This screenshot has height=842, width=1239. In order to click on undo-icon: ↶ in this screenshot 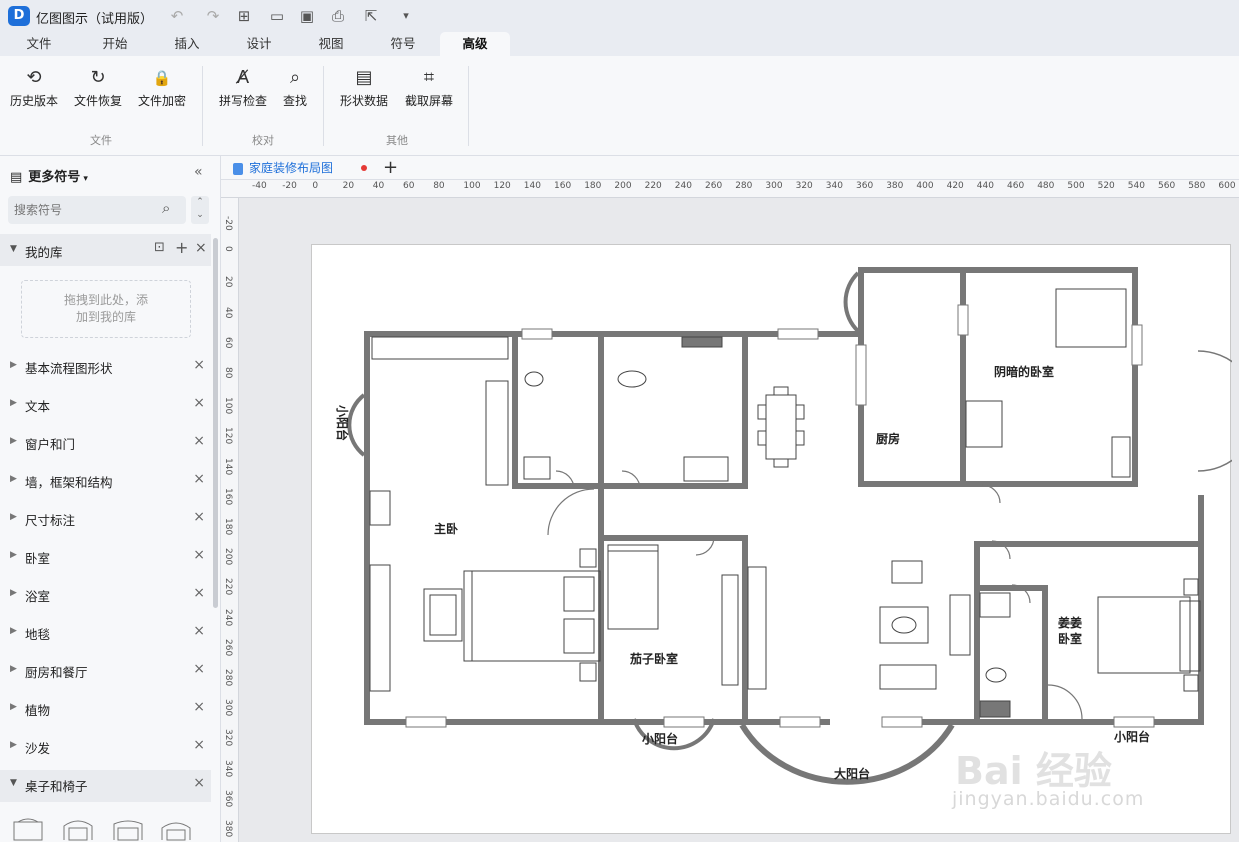, I will do `click(177, 16)`.